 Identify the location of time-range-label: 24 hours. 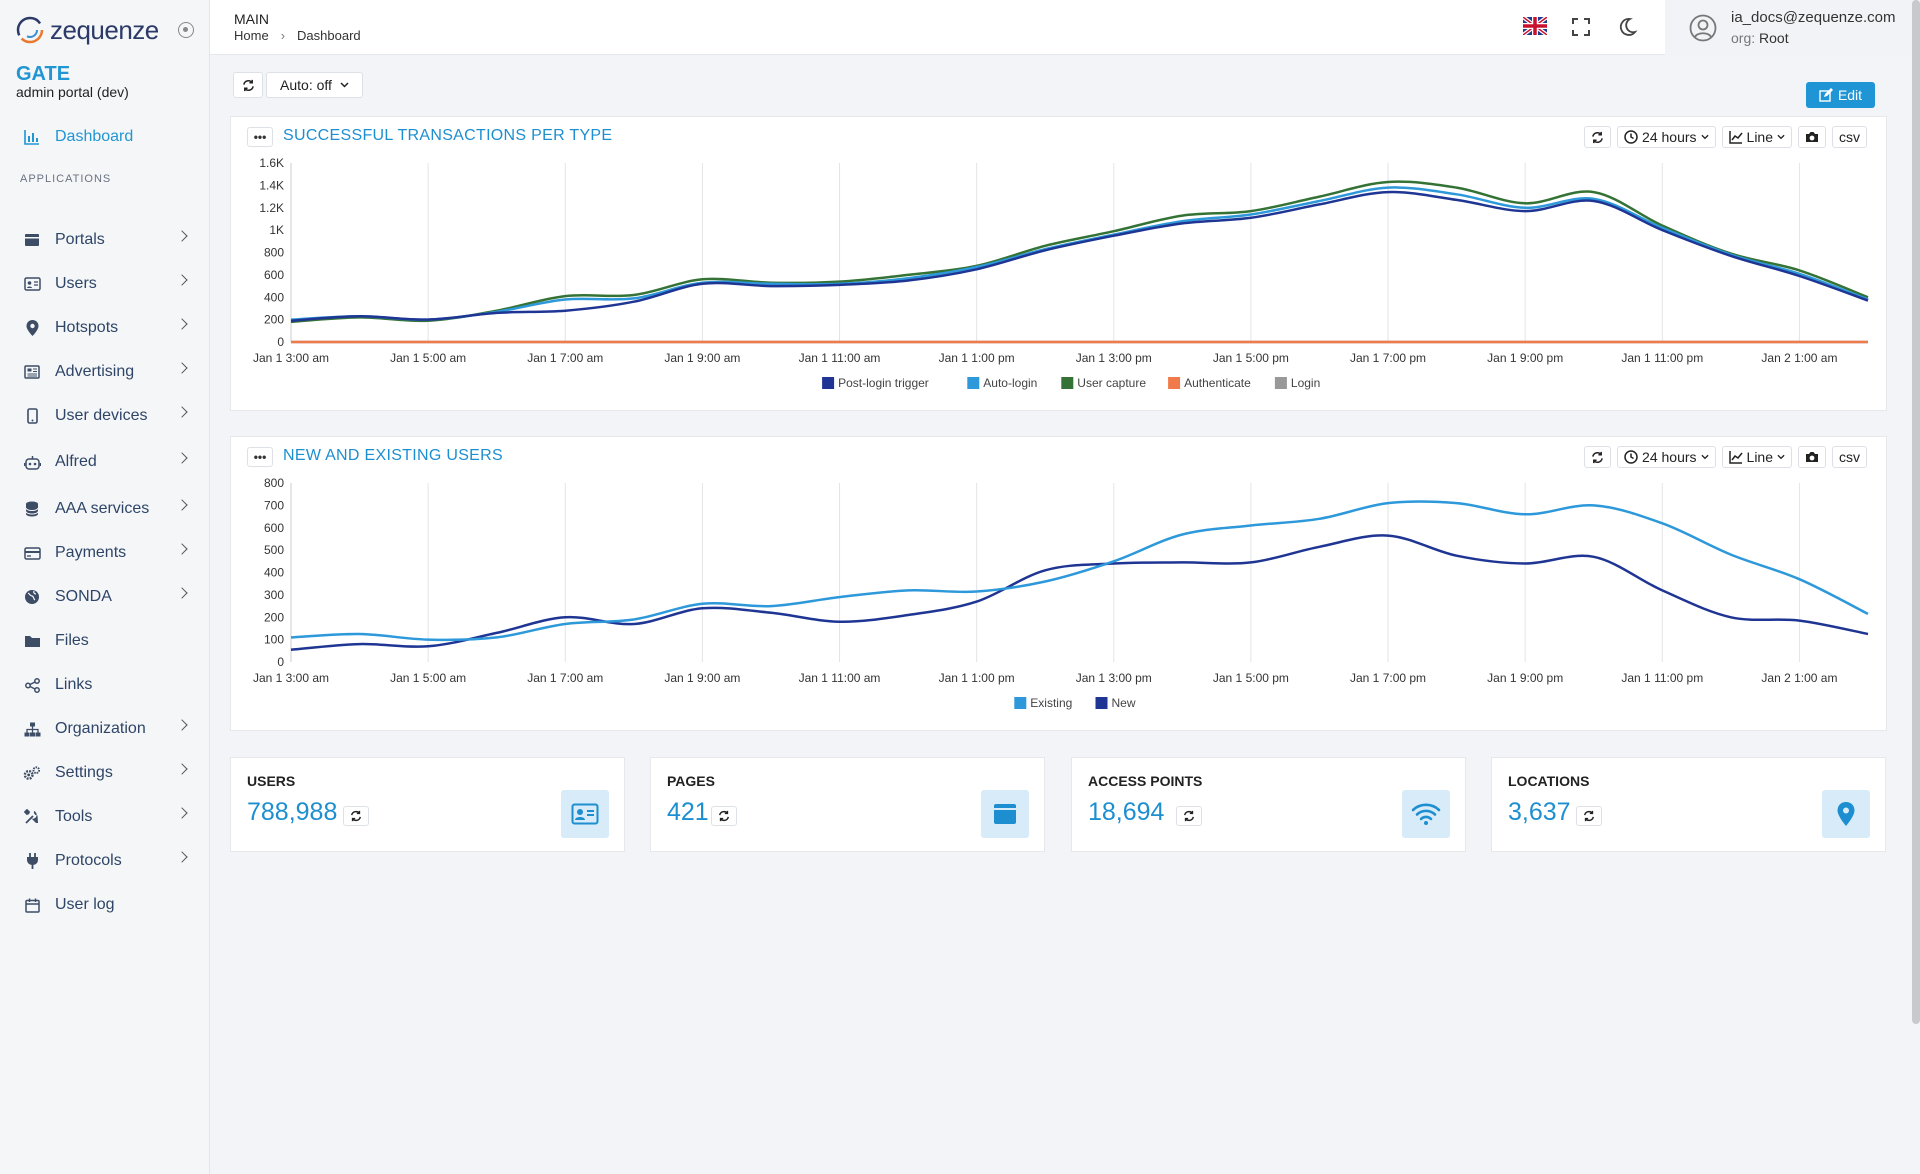
(1669, 457).